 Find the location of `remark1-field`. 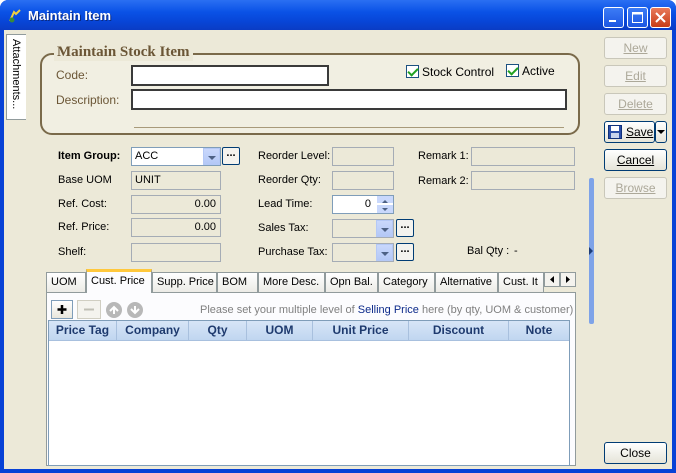

remark1-field is located at coordinates (523, 156).